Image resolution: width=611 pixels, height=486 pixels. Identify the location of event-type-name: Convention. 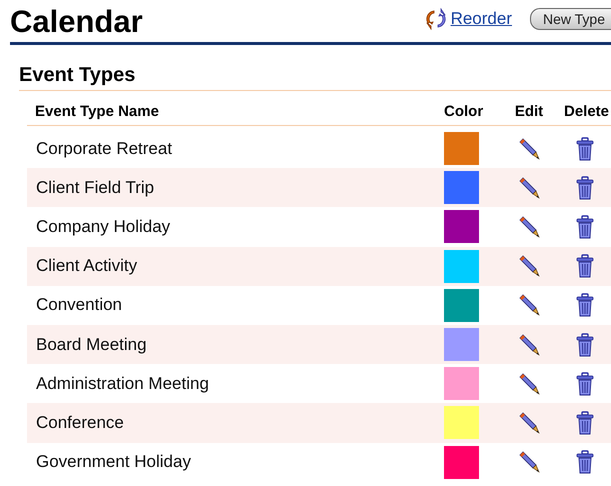
(79, 305).